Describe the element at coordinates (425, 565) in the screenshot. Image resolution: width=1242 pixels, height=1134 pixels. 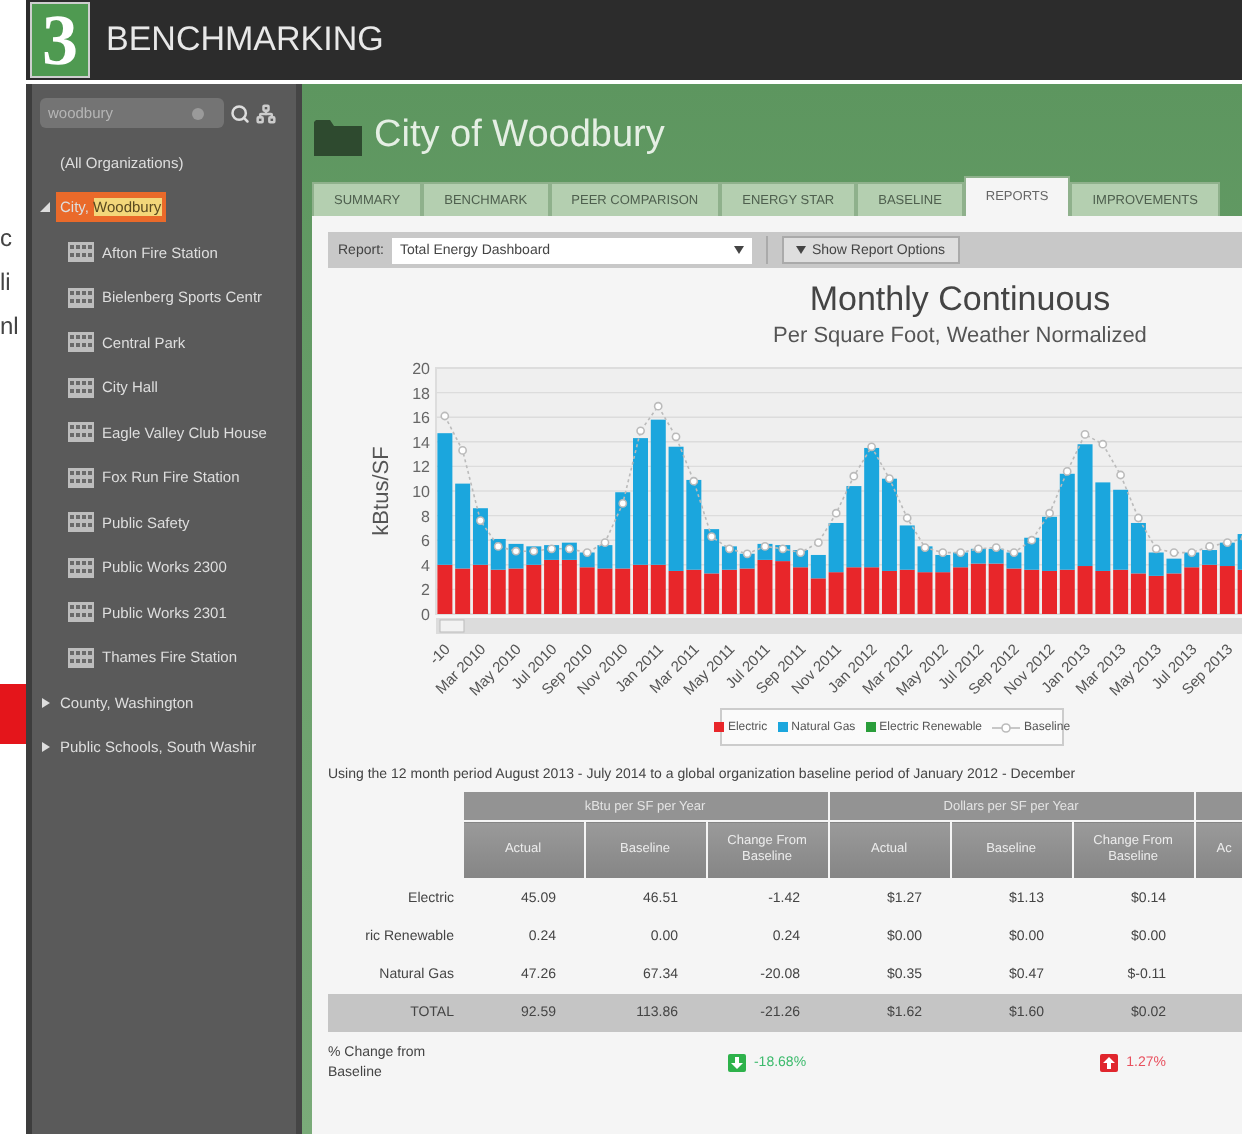
I see `y-tick-label: 4` at that location.